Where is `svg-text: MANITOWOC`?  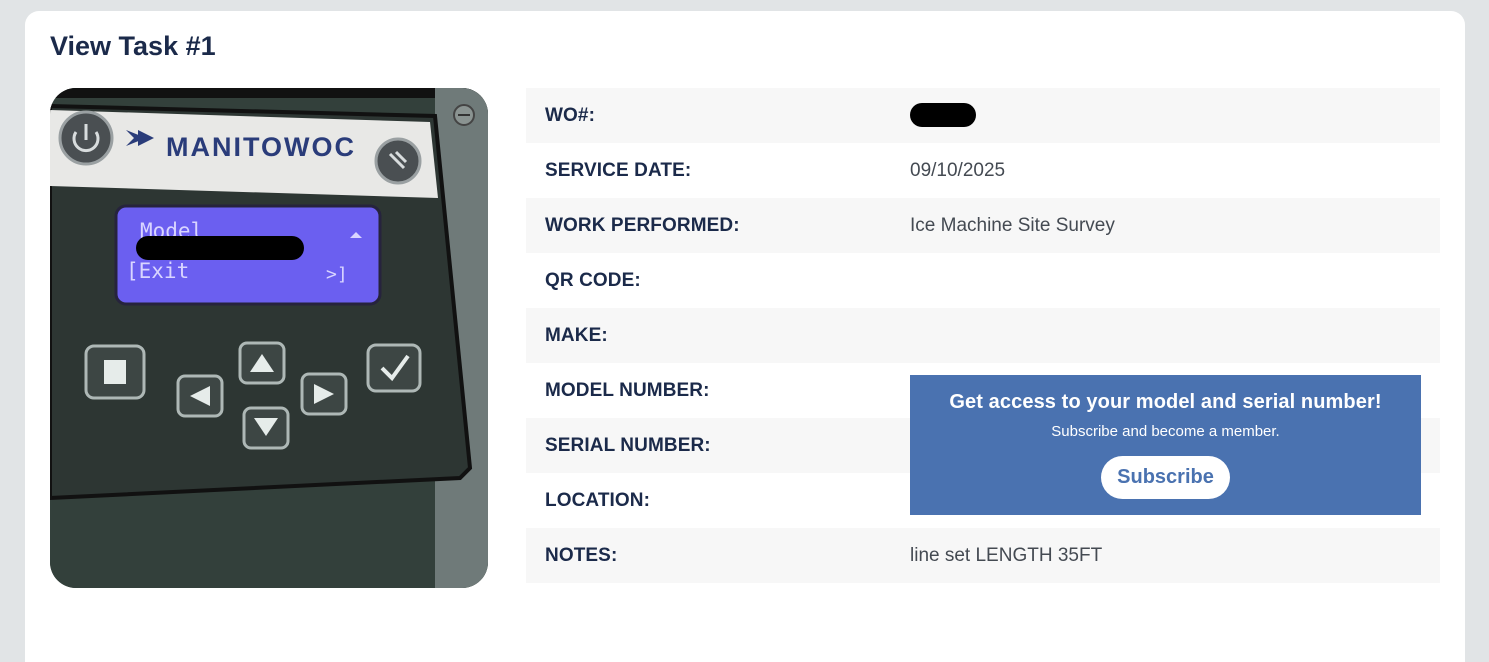
svg-text: MANITOWOC is located at coordinates (261, 147).